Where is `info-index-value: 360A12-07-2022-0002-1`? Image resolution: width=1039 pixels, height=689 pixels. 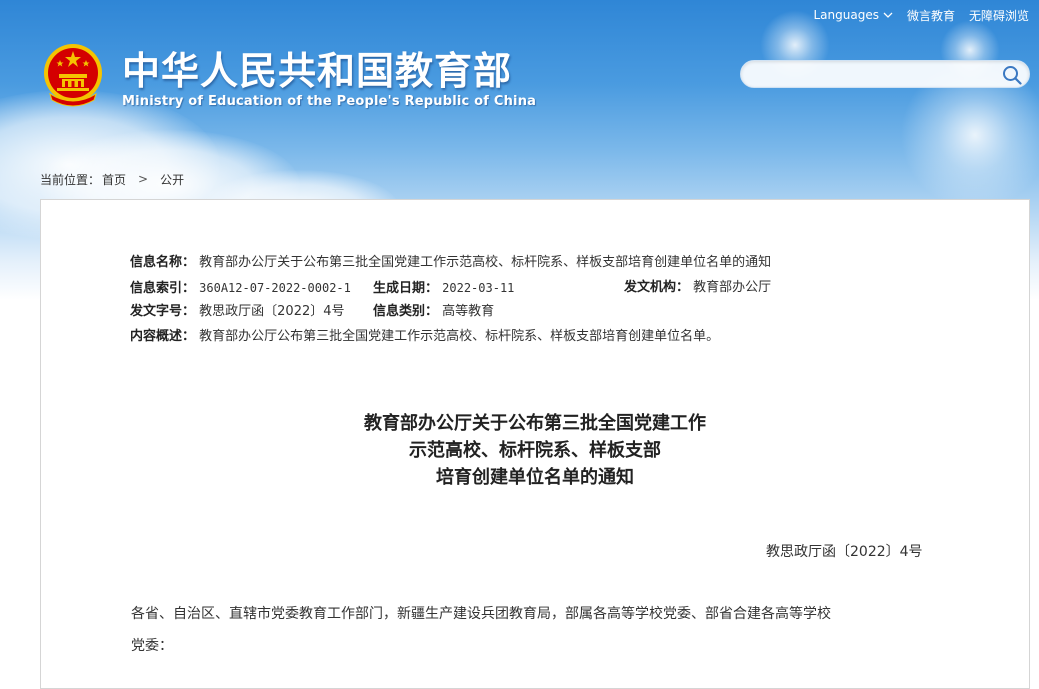 info-index-value: 360A12-07-2022-0002-1 is located at coordinates (275, 288).